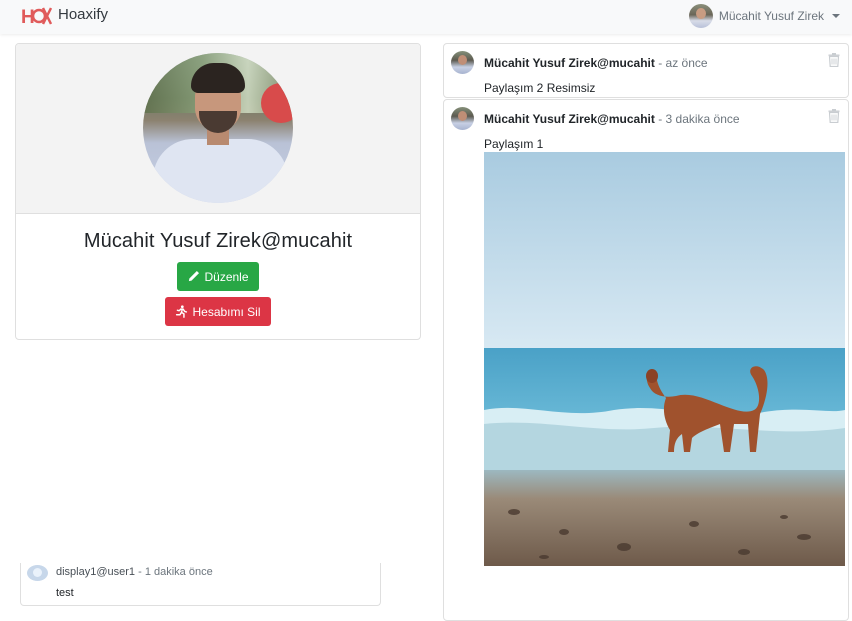  What do you see at coordinates (836, 16) in the screenshot?
I see `chevron-down-icon` at bounding box center [836, 16].